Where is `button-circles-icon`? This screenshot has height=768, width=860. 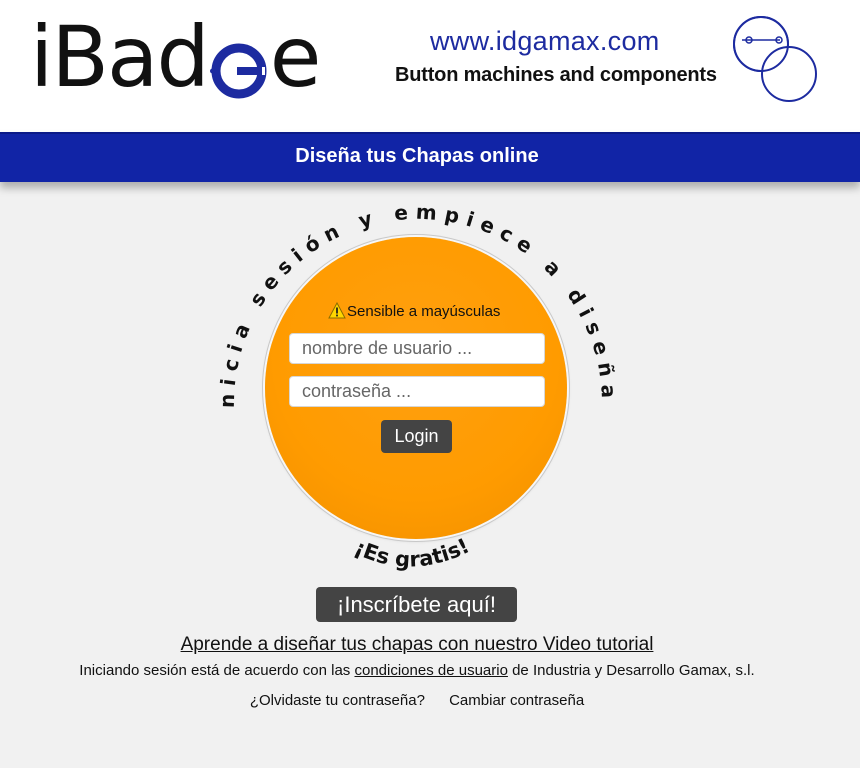
button-circles-icon is located at coordinates (775, 59).